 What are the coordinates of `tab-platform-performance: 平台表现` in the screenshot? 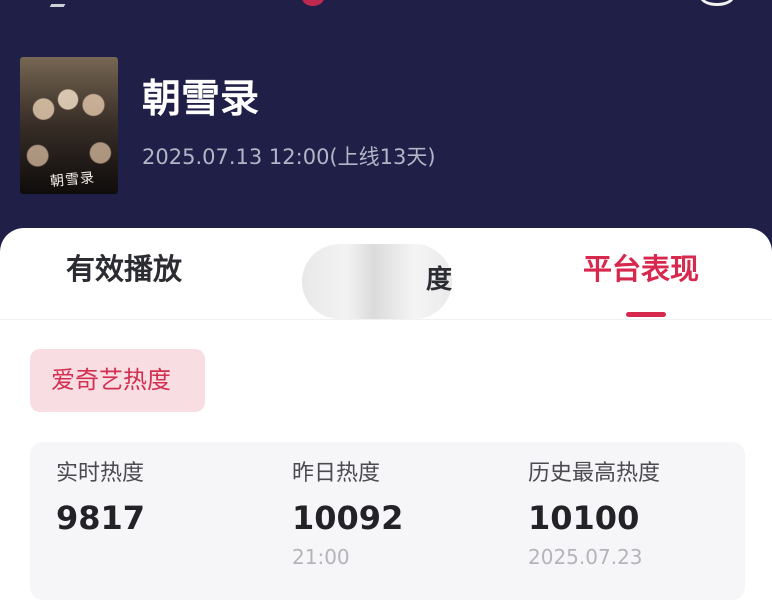 It's located at (641, 269).